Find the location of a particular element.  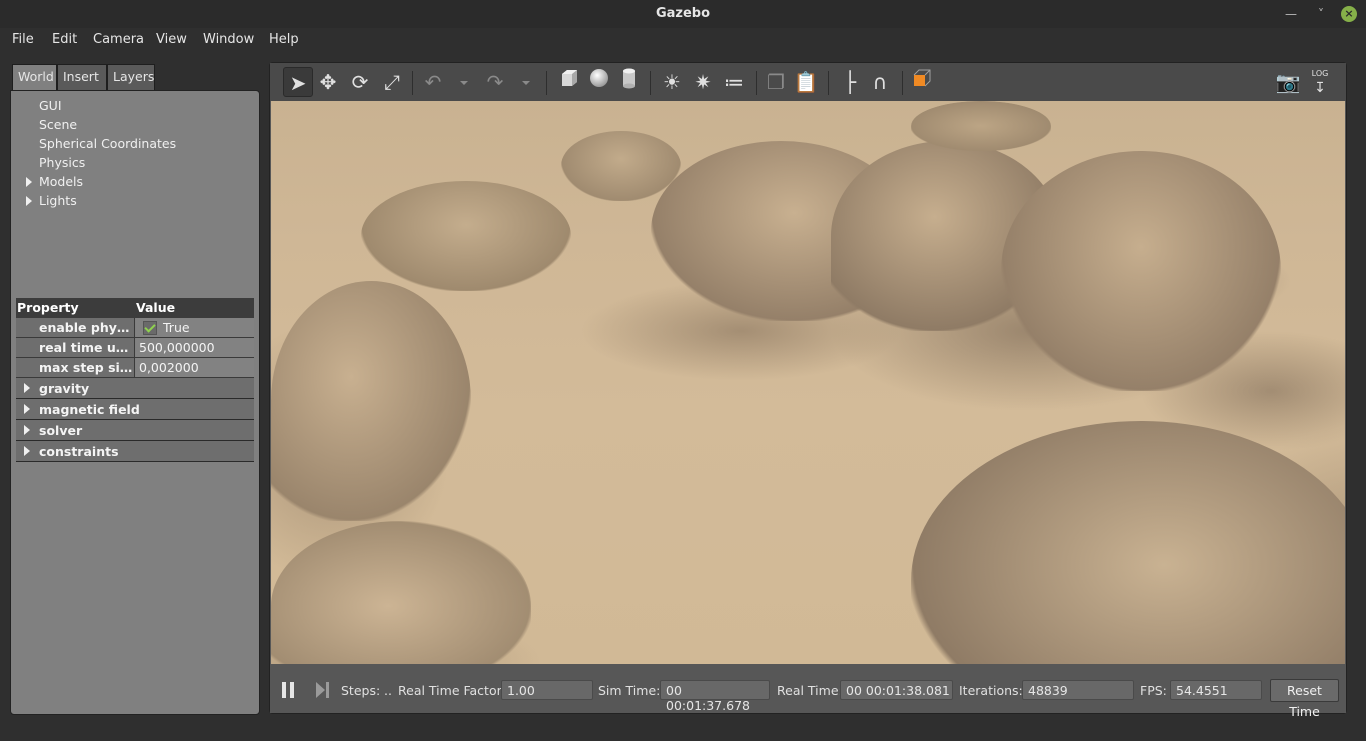

tree-item-spherical-coordinates: Spherical Coordinates is located at coordinates (107, 143).